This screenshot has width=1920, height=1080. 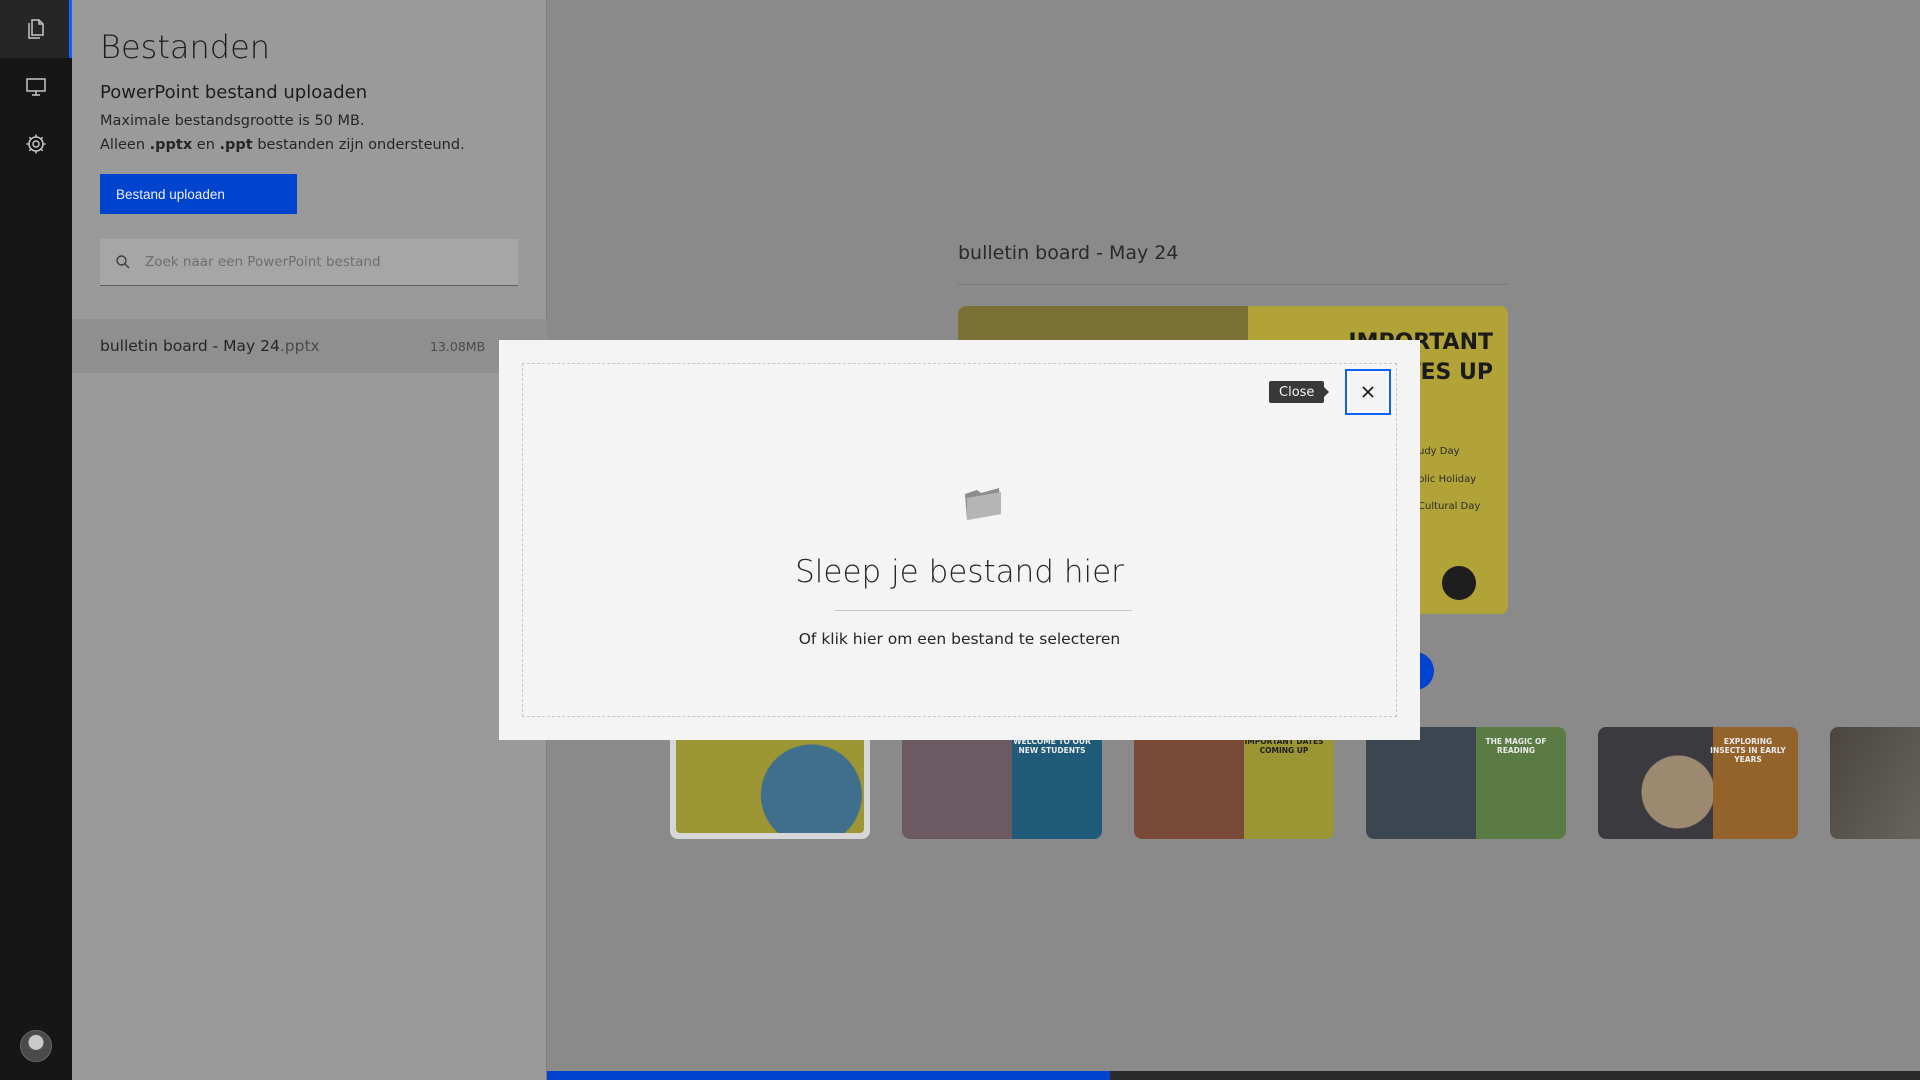 What do you see at coordinates (1002, 783) in the screenshot?
I see `slide-thumbnail: WELCOME TO OUR NEW STUDENTS` at bounding box center [1002, 783].